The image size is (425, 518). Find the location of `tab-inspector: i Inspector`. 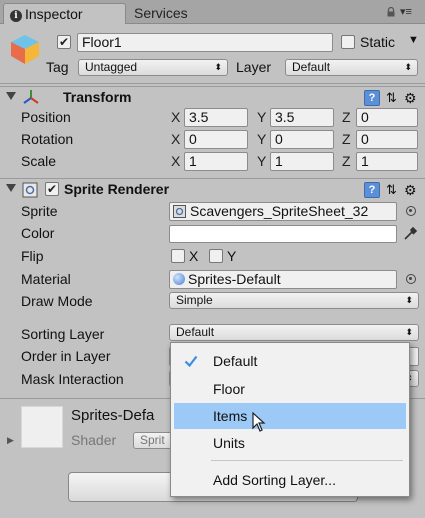

tab-inspector: i Inspector is located at coordinates (64, 13).